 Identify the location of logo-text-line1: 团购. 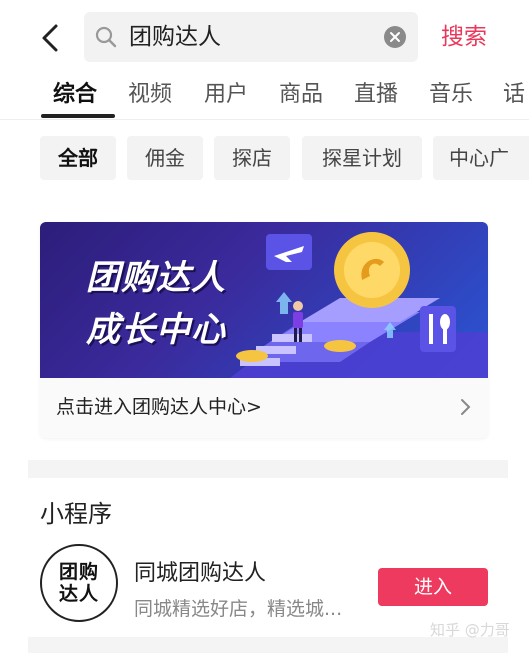
(78, 572).